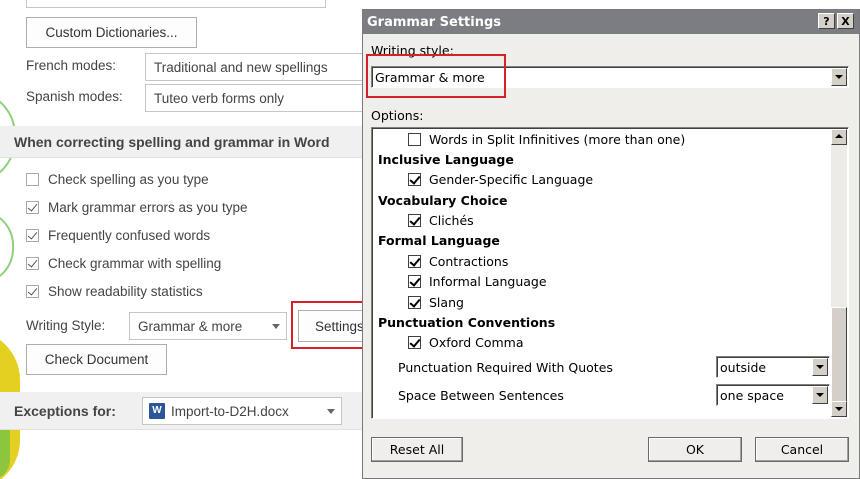  Describe the element at coordinates (123, 263) in the screenshot. I see `check-grammar-checkbox: Check grammar with spelling` at that location.